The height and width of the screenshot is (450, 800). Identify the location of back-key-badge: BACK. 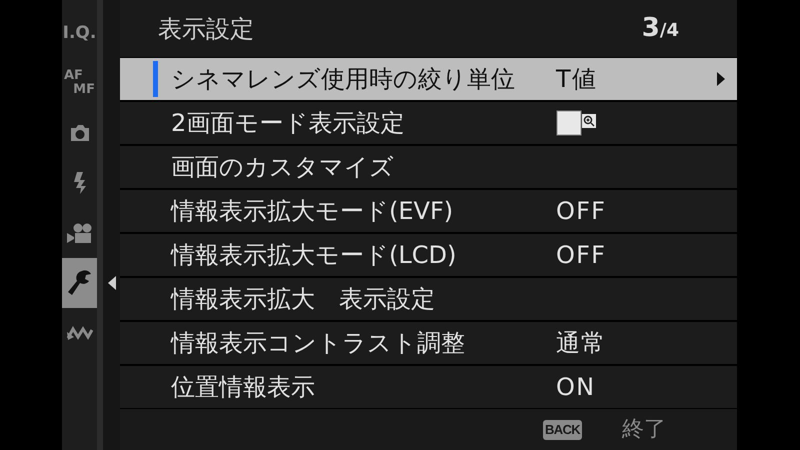
(562, 430).